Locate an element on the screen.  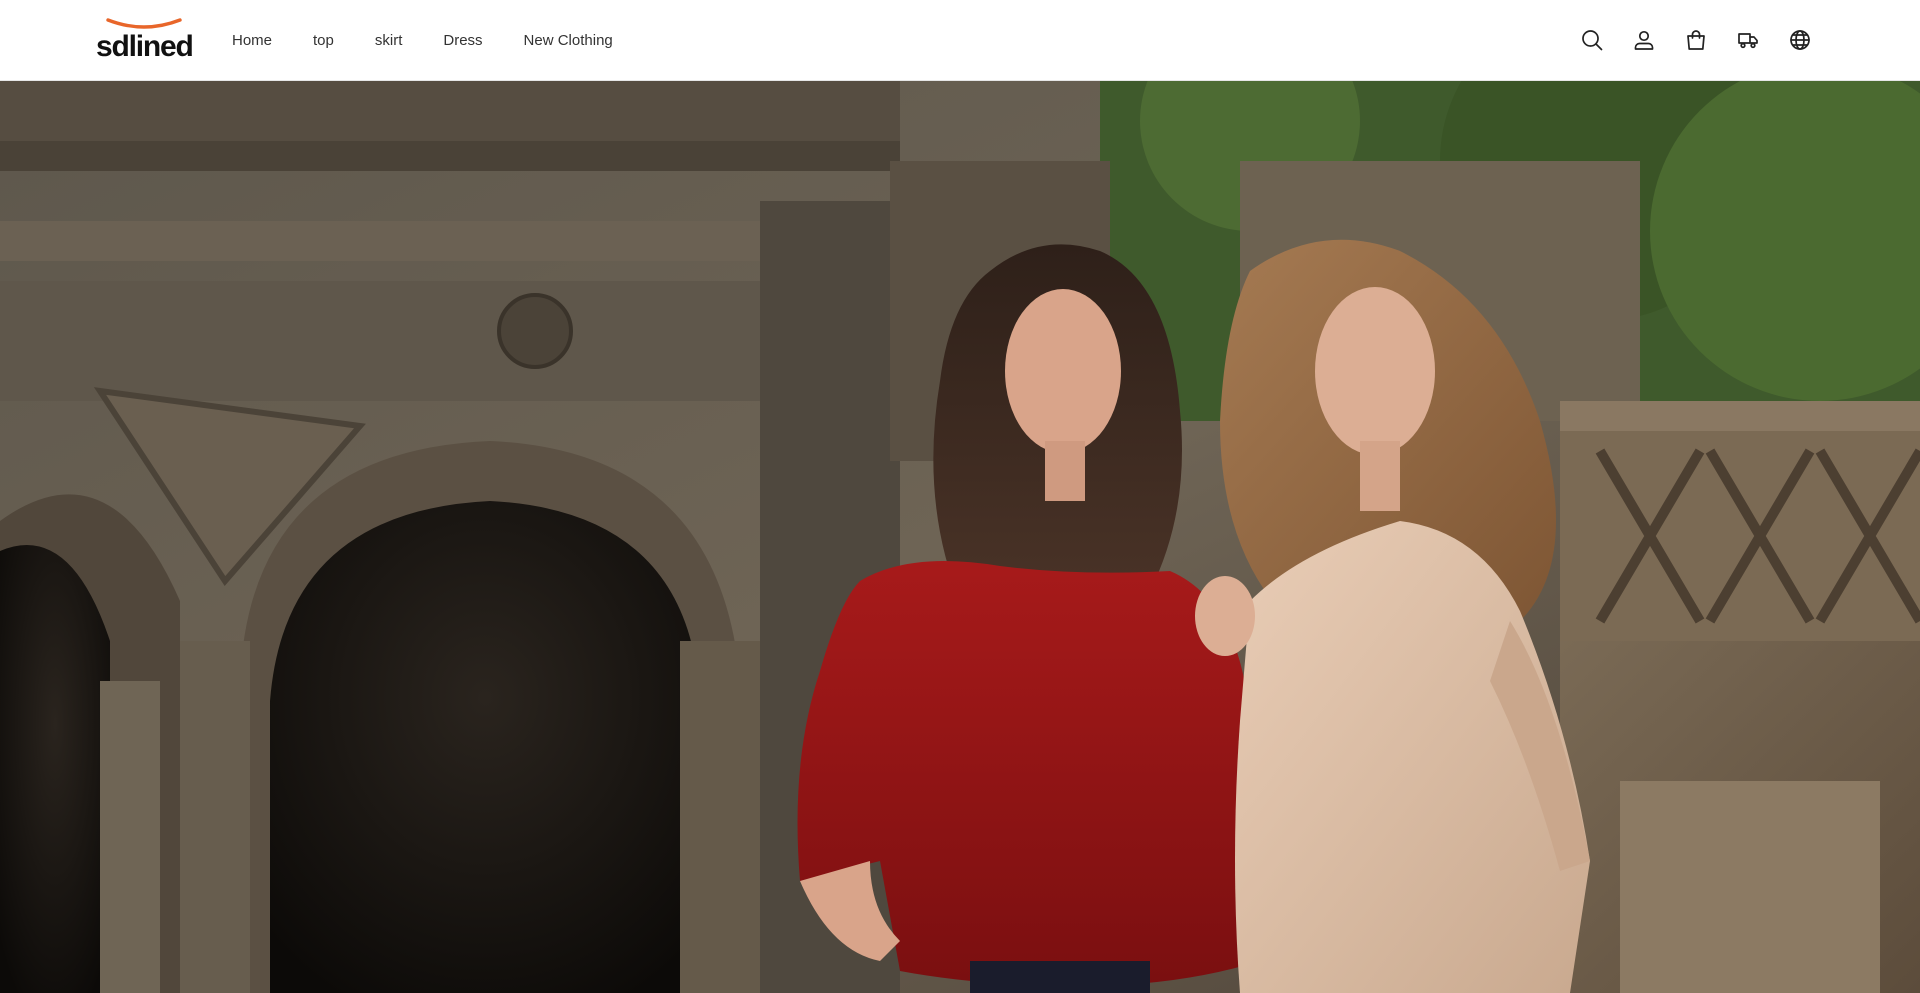
nav-item-dress: Dress is located at coordinates (462, 40).